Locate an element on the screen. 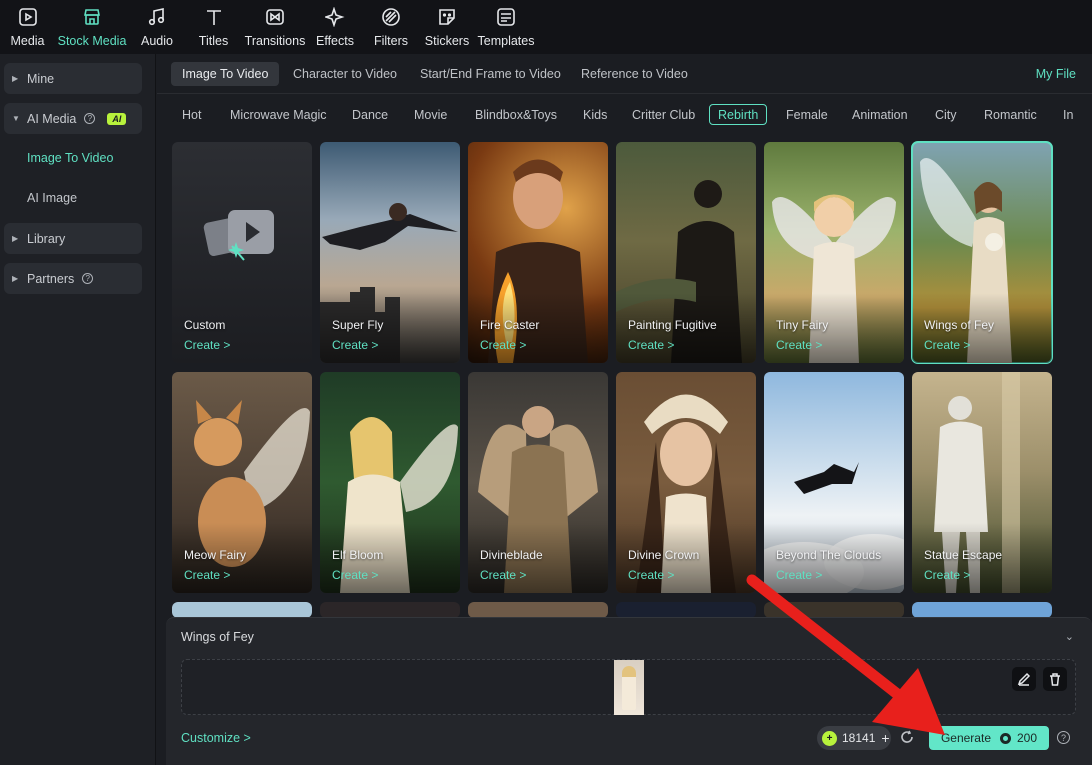  pencil-icon is located at coordinates (1024, 679).